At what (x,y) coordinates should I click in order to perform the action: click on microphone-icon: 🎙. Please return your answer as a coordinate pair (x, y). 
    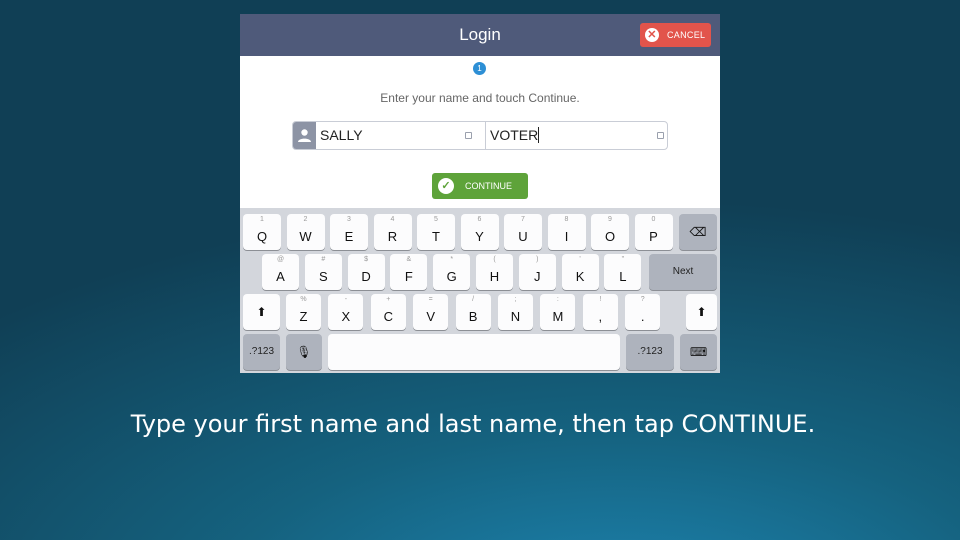
    Looking at the image, I should click on (304, 352).